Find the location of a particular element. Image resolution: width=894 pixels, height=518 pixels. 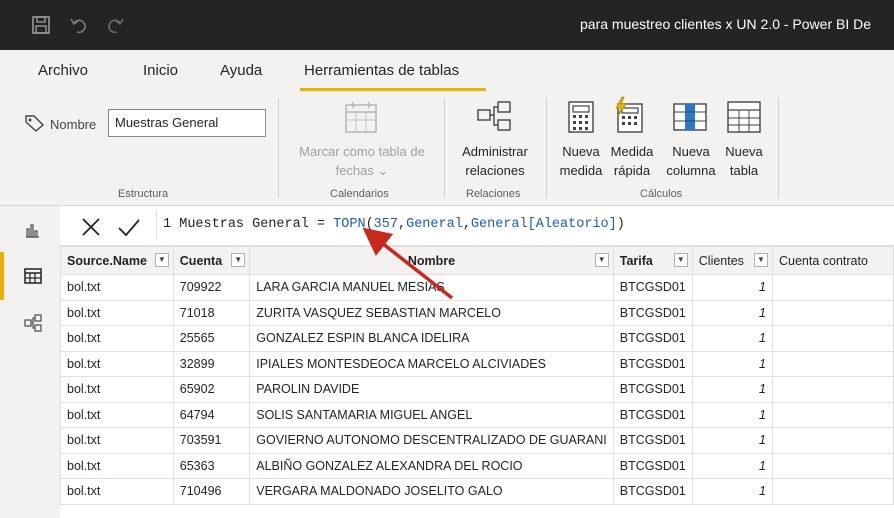

quick-measure-button: Medida rápida is located at coordinates (632, 161).